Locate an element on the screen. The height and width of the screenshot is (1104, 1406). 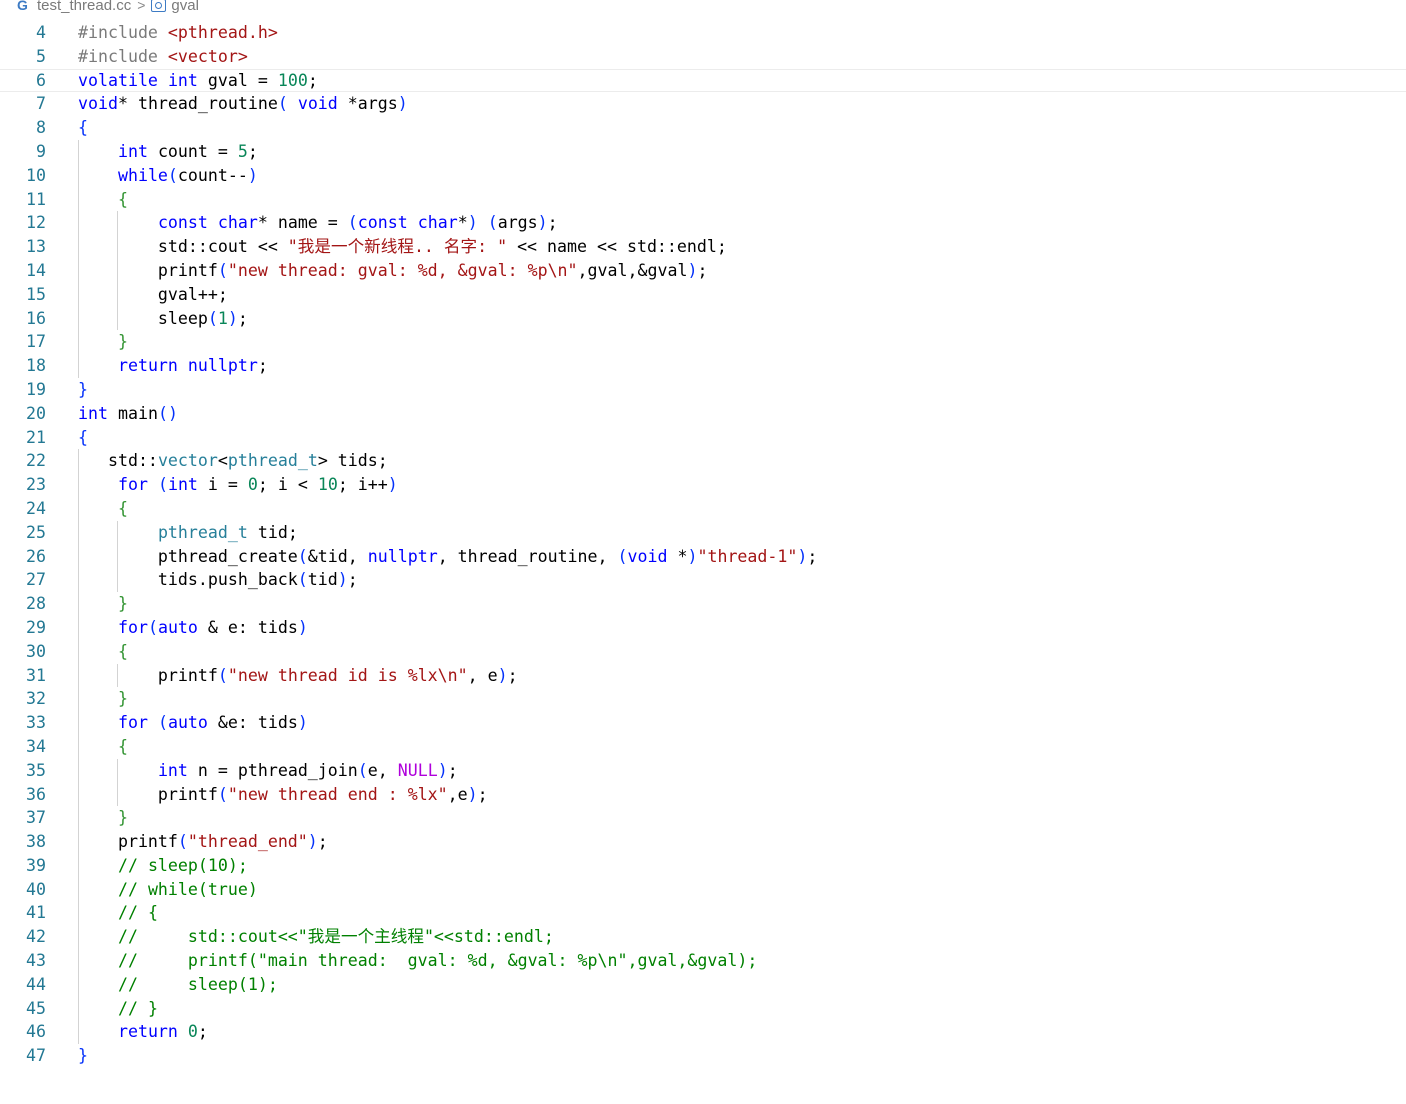
code-text: printf("new thread end : %lx",e); is located at coordinates (283, 795).